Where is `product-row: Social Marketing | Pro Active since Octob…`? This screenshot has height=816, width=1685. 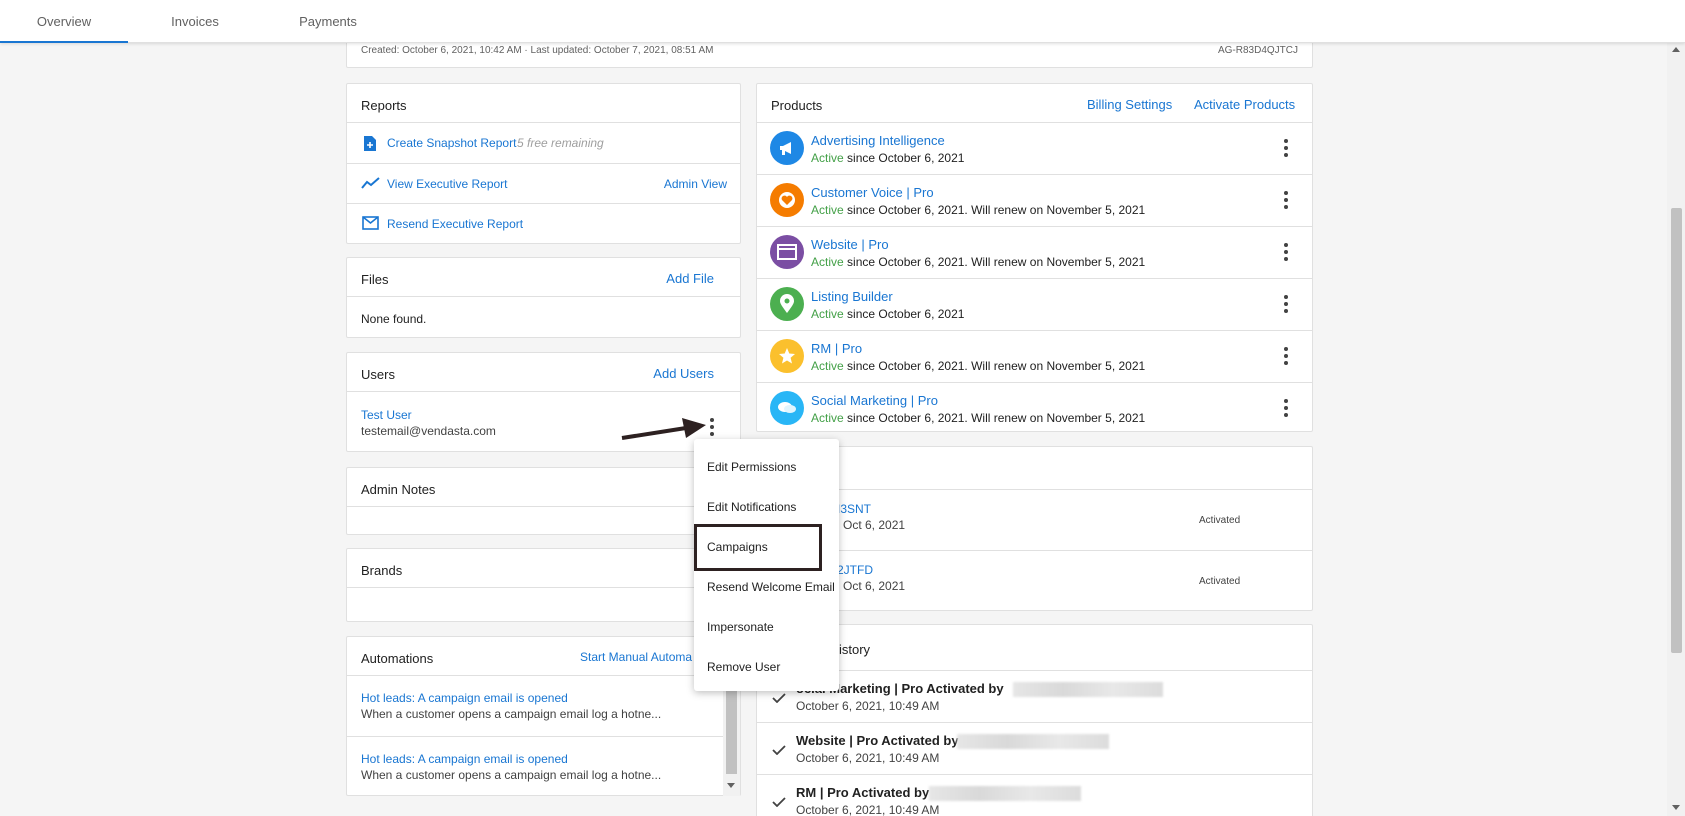
product-row: Social Marketing | Pro Active since Octob… is located at coordinates (1034, 409).